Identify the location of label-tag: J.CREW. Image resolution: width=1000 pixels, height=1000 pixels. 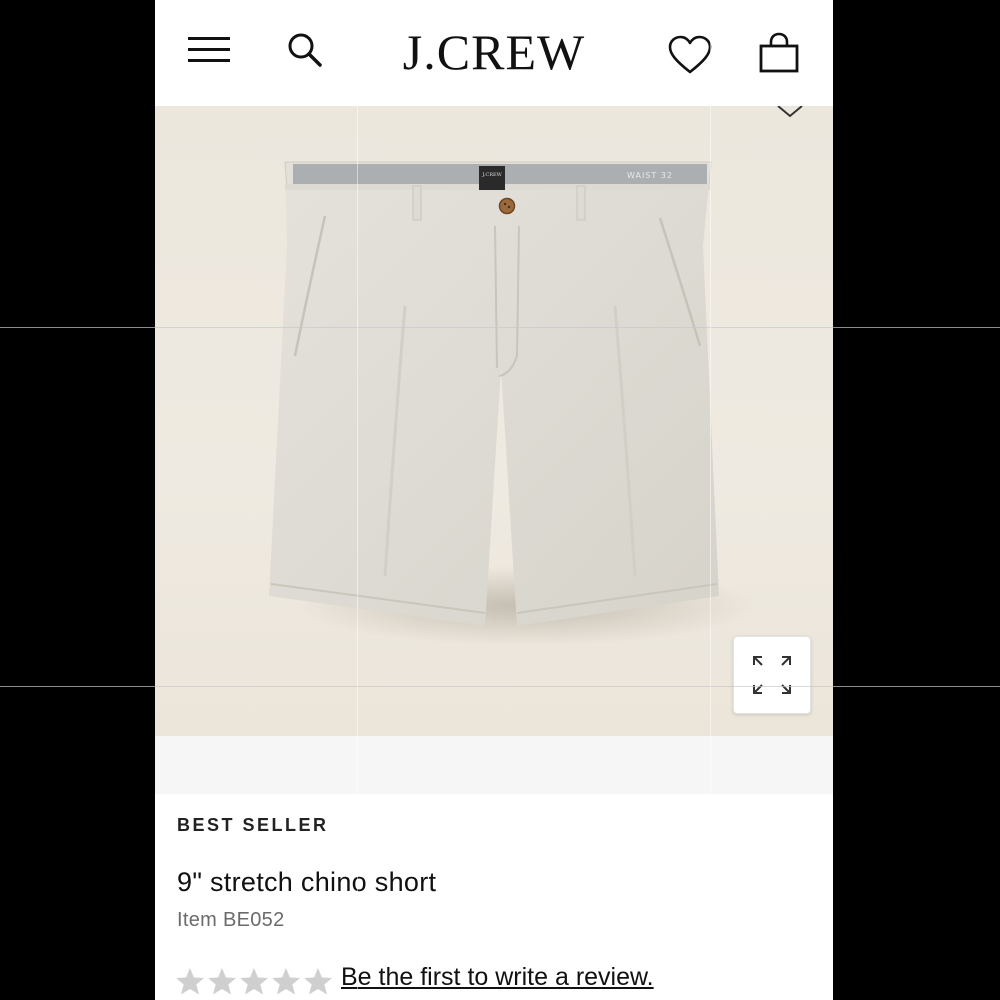
(491, 175).